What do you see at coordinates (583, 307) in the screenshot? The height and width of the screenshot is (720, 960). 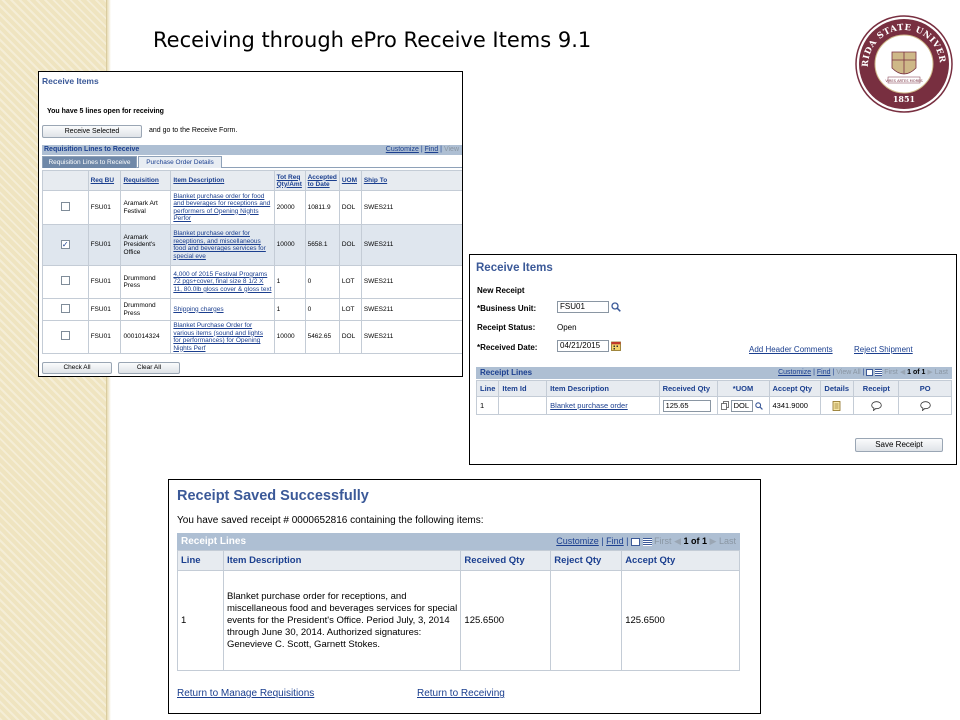 I see `business-unit-input: FSU01` at bounding box center [583, 307].